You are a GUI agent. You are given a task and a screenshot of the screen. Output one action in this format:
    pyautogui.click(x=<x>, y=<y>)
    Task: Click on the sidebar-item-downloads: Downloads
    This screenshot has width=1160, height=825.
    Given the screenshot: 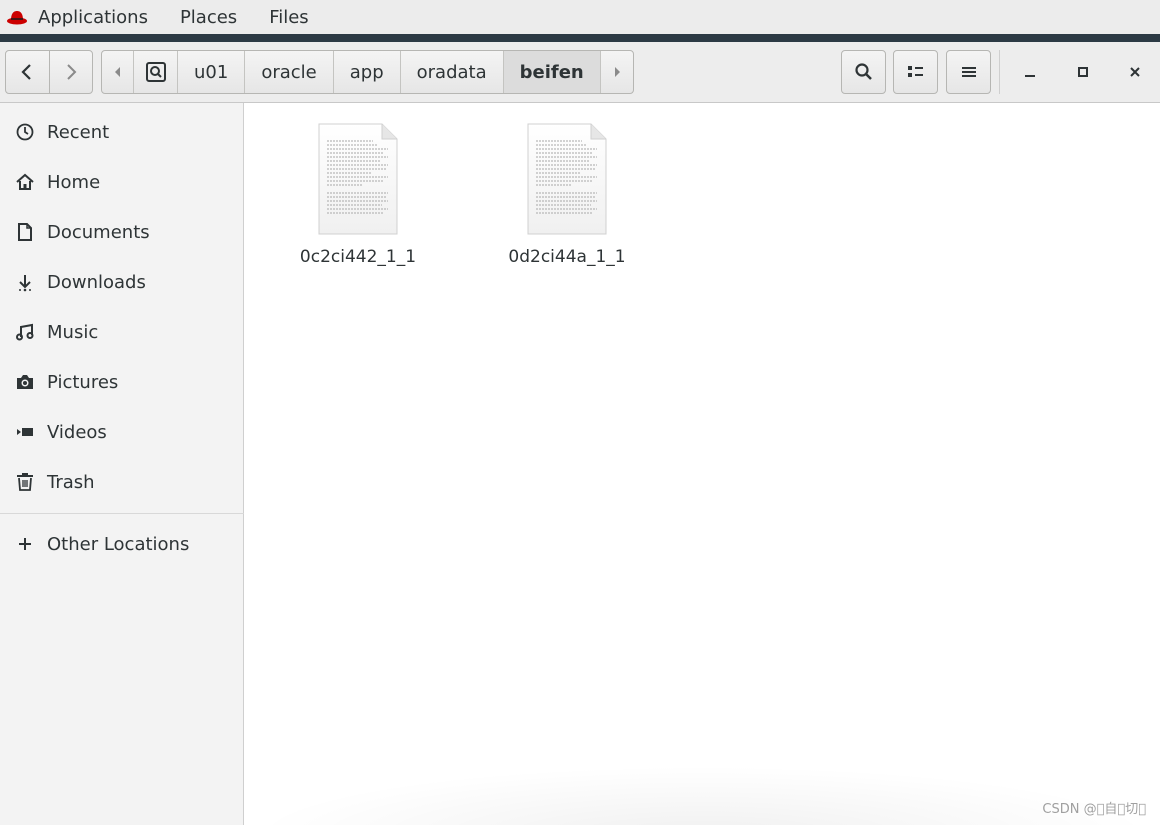 What is the action you would take?
    pyautogui.click(x=122, y=282)
    